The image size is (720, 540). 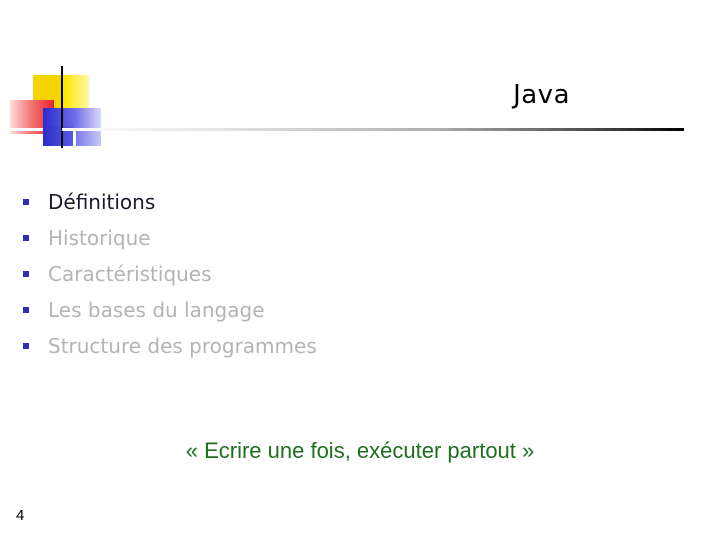 I want to click on page-number: 4, so click(x=20, y=515).